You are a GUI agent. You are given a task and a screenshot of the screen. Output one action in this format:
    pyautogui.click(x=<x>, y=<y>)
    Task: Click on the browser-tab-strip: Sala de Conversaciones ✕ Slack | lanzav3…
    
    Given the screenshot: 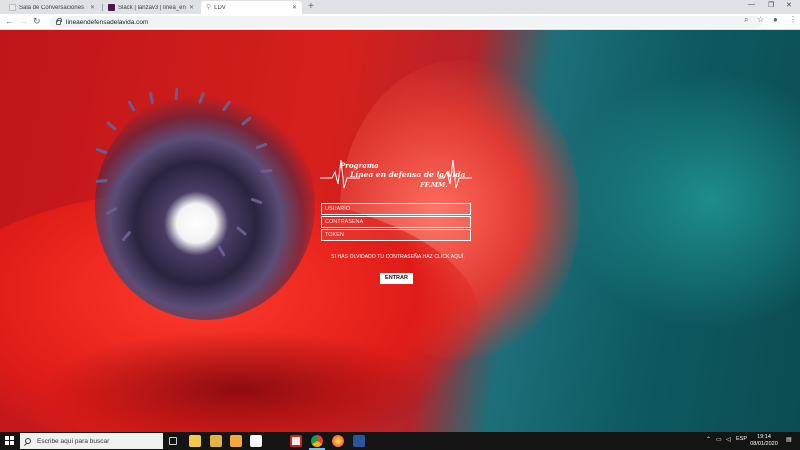 What is the action you would take?
    pyautogui.click(x=400, y=7)
    